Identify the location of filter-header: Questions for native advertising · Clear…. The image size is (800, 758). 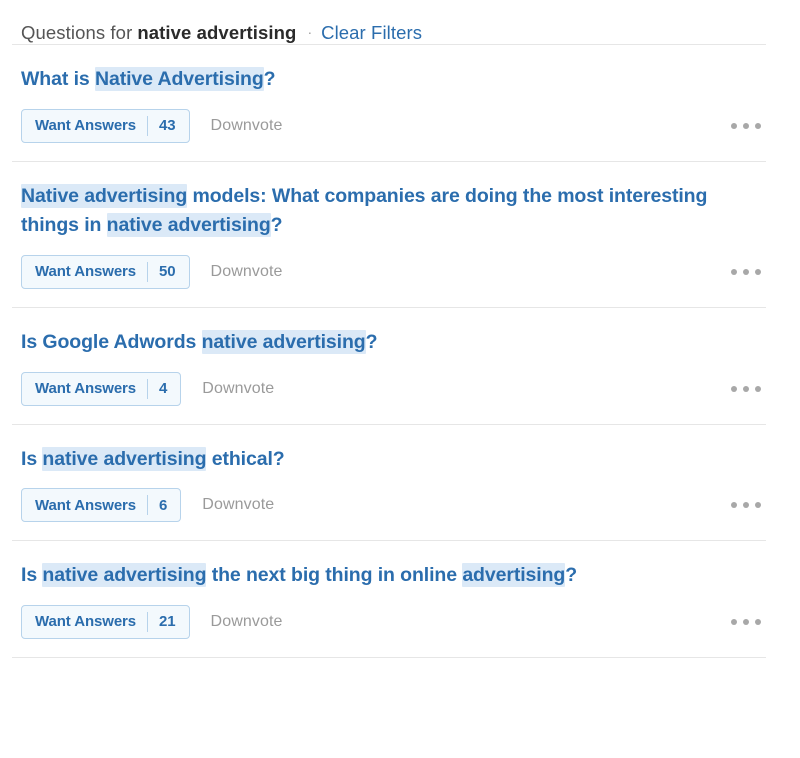
(400, 22).